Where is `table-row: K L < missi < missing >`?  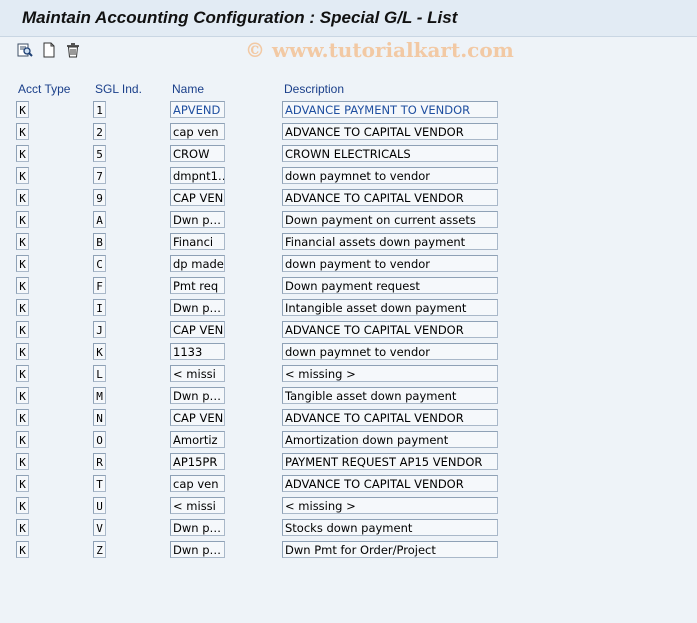 table-row: K L < missi < missing > is located at coordinates (348, 375).